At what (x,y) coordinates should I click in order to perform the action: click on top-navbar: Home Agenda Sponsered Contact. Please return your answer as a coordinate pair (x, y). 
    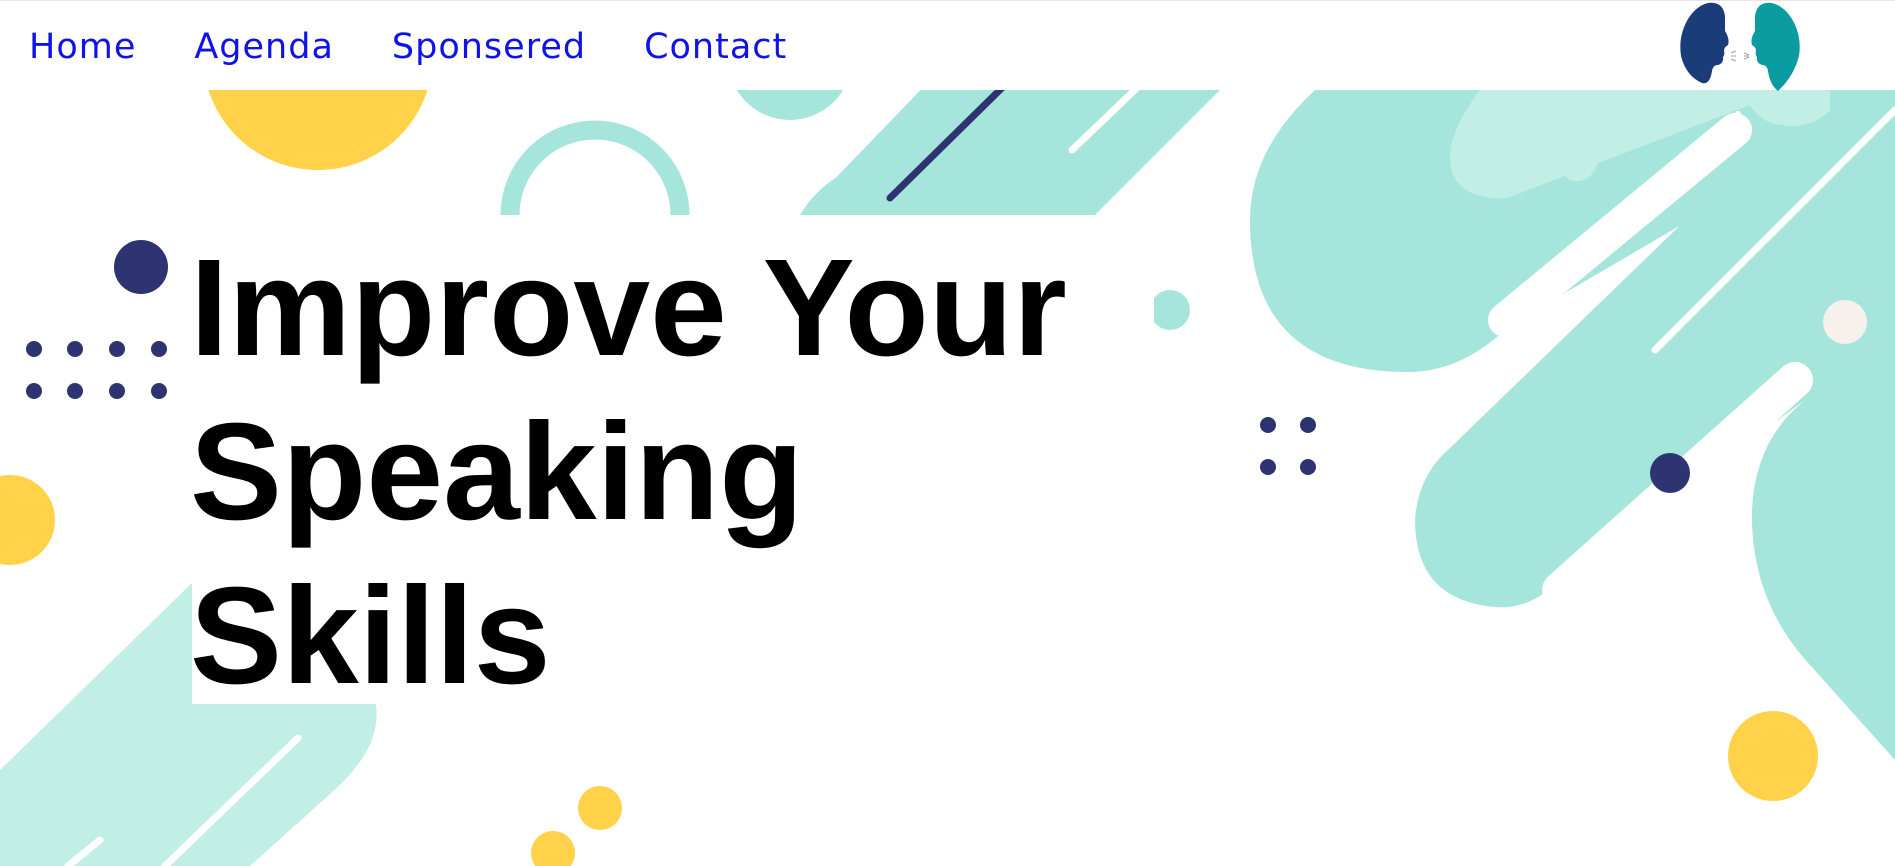
    Looking at the image, I should click on (947, 46).